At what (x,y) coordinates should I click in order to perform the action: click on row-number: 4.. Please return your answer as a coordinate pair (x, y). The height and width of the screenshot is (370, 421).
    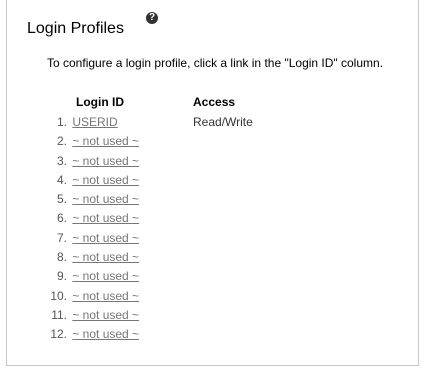
    Looking at the image, I should click on (61, 179).